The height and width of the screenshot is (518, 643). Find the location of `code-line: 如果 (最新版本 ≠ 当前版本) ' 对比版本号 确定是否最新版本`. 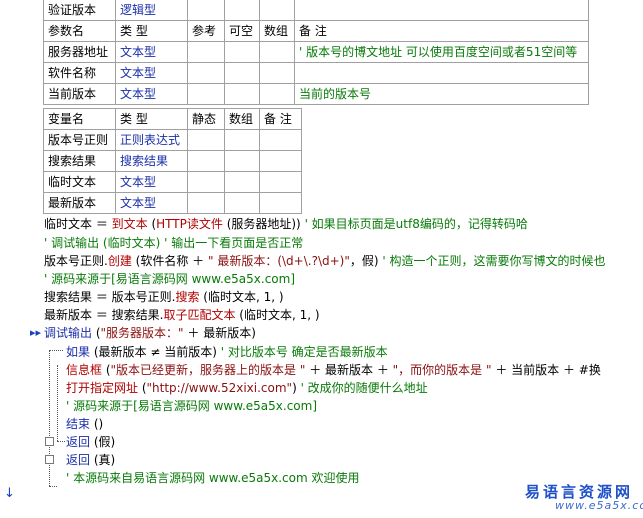

code-line: 如果 (最新版本 ≠ 当前版本) ' 对比版本号 确定是否最新版本 is located at coordinates (227, 352).